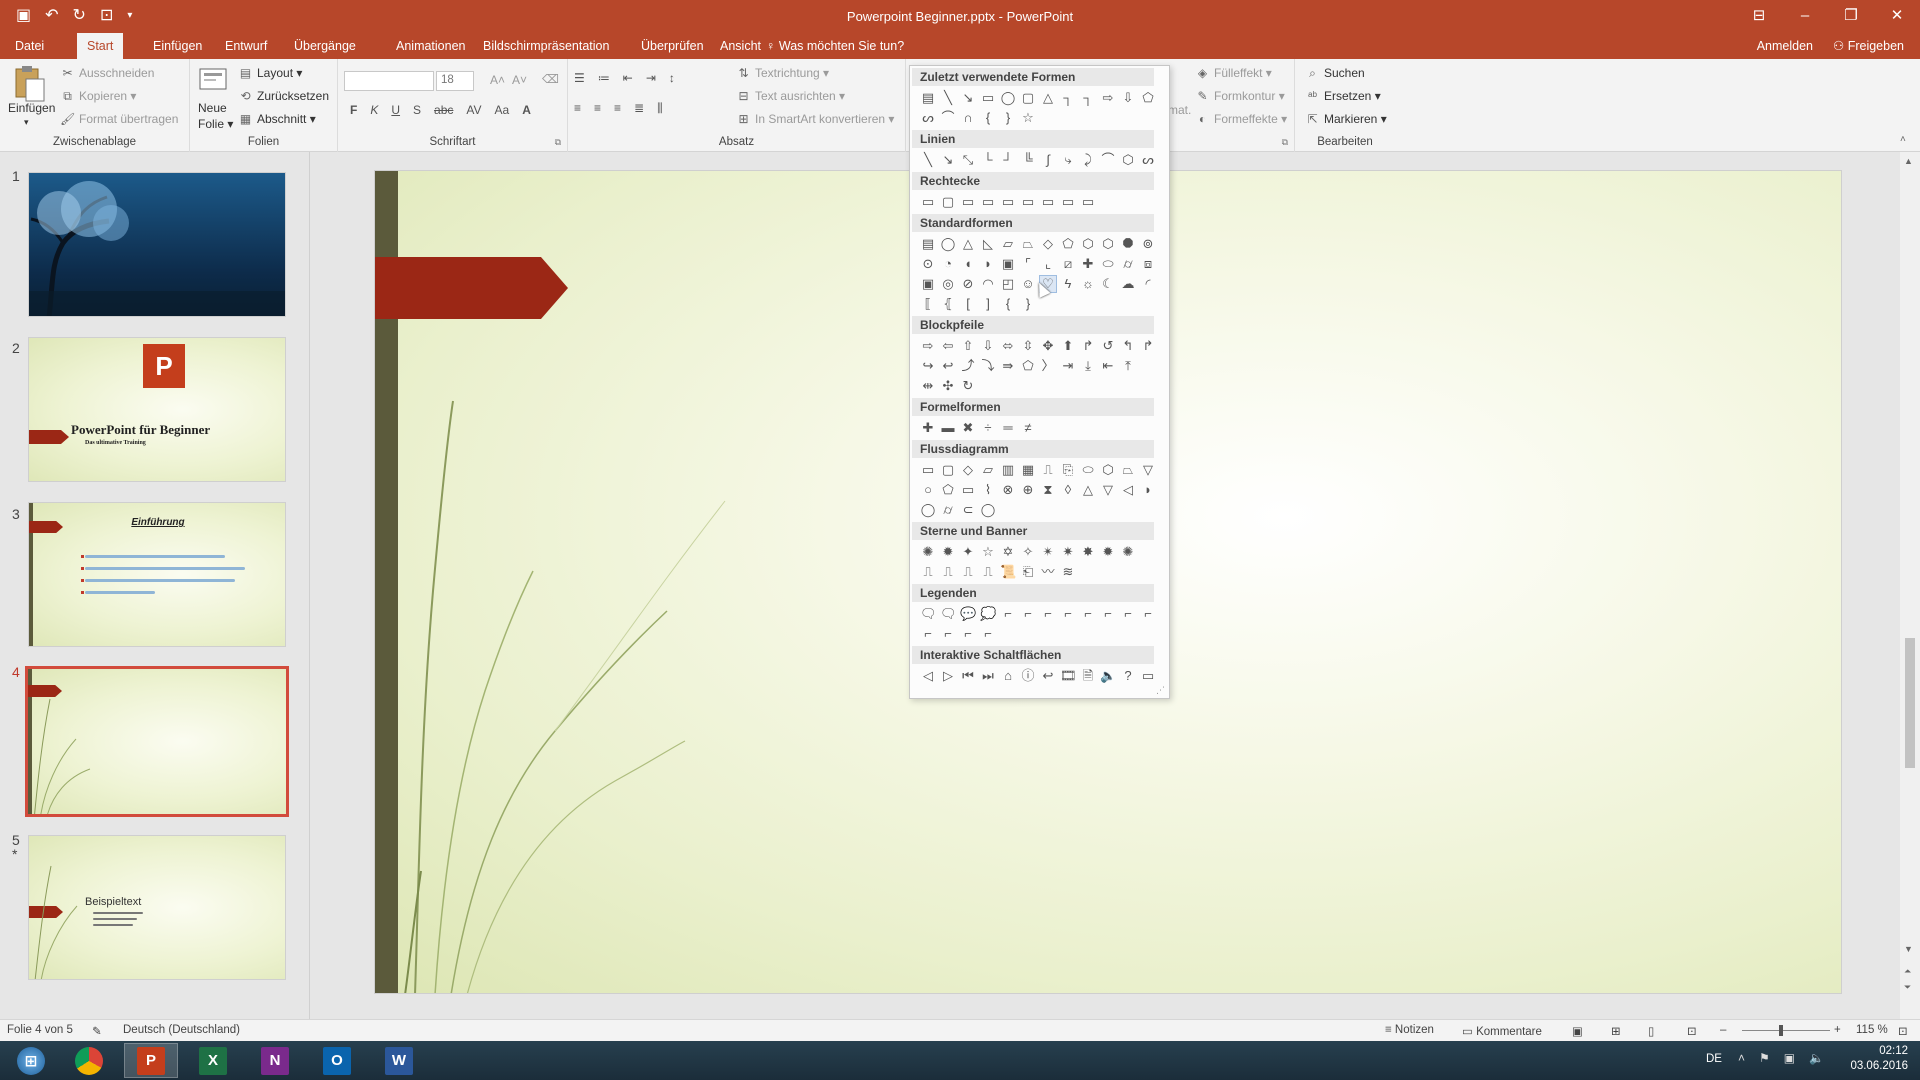 This screenshot has height=1080, width=1920. What do you see at coordinates (1008, 428) in the screenshot?
I see `equal-icon: ═` at bounding box center [1008, 428].